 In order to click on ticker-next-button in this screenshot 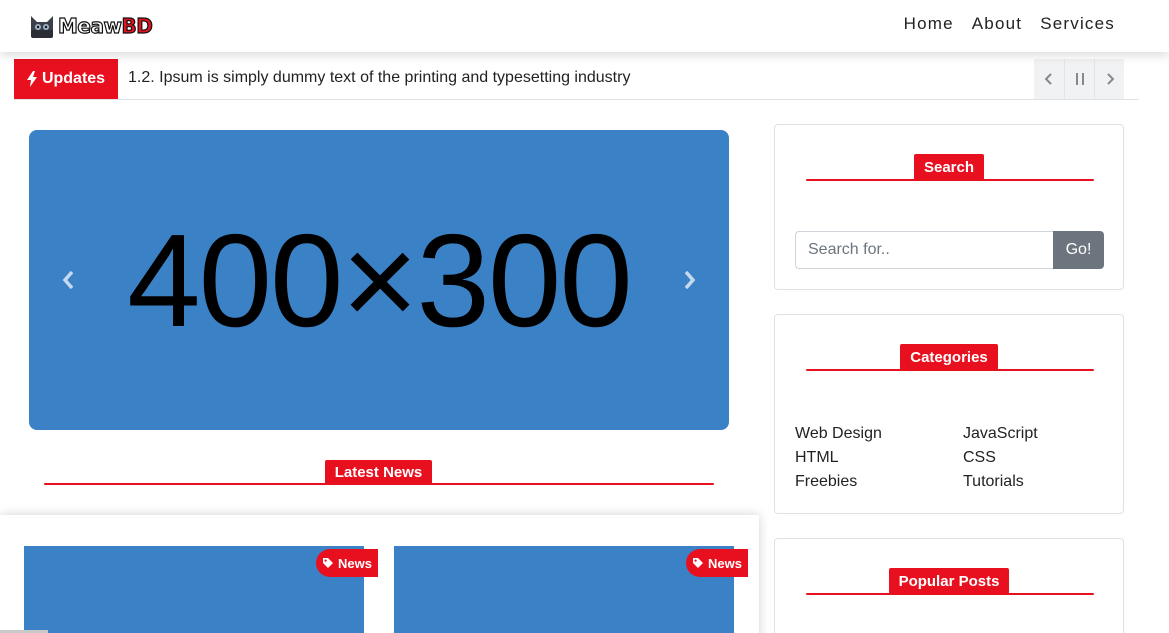, I will do `click(1109, 79)`.